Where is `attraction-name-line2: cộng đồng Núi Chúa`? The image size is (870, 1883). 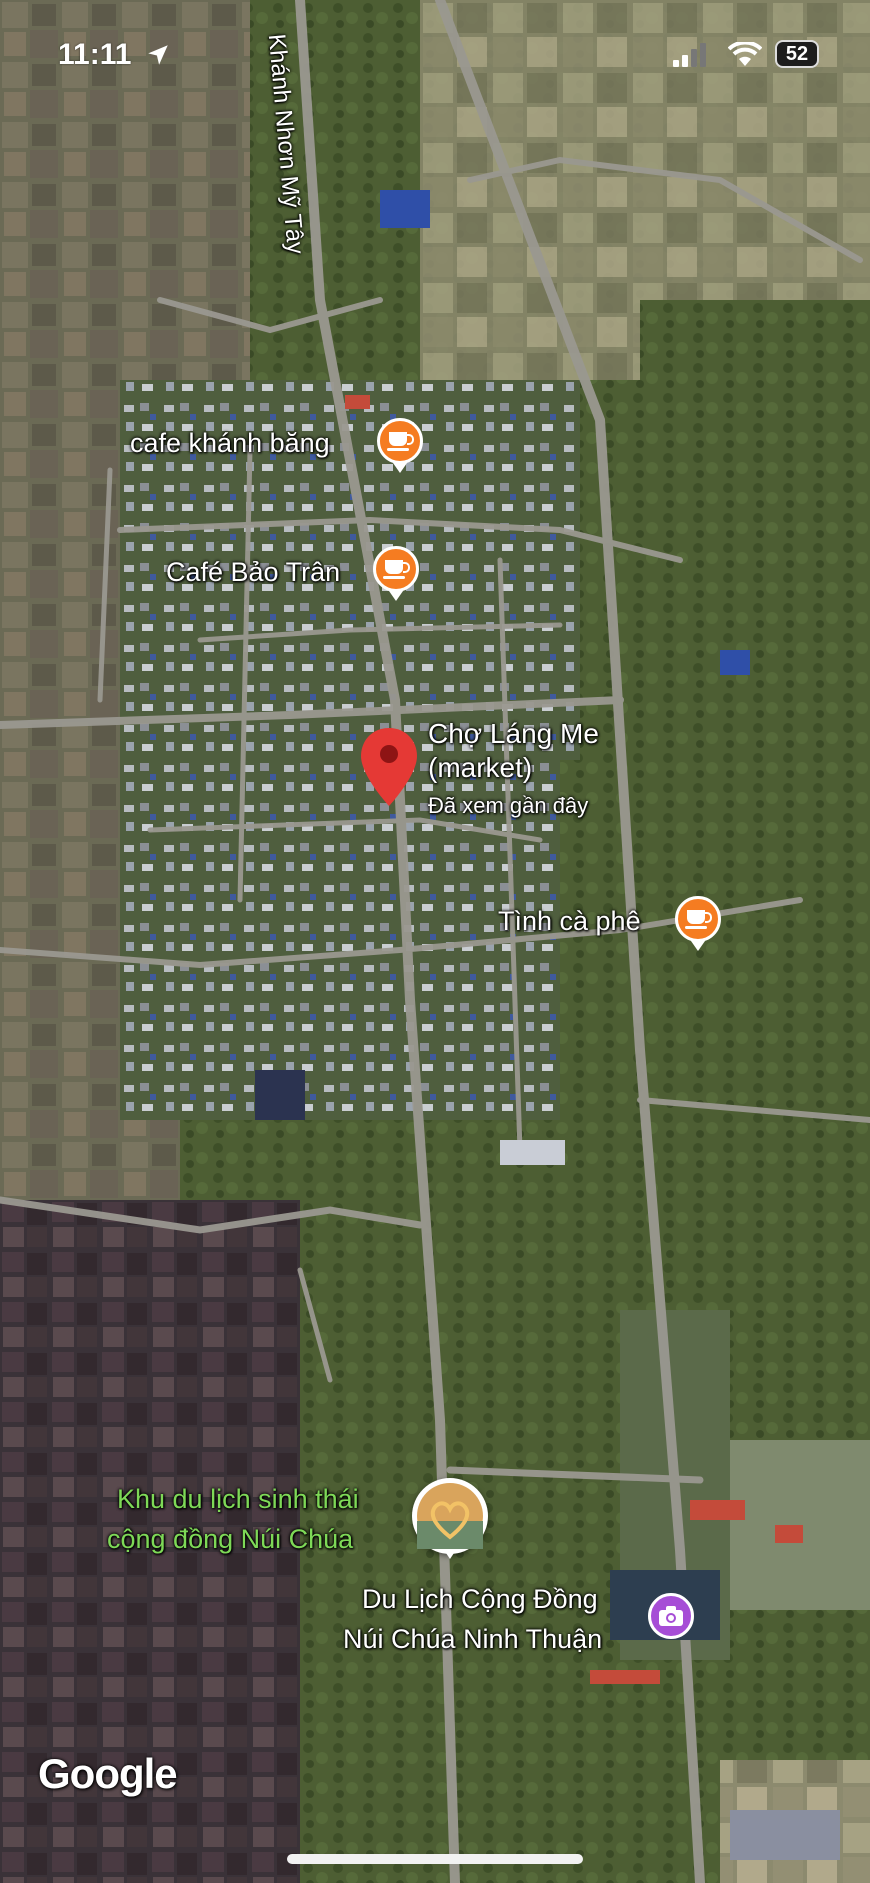
attraction-name-line2: cộng đồng Núi Chúa is located at coordinates (230, 1539).